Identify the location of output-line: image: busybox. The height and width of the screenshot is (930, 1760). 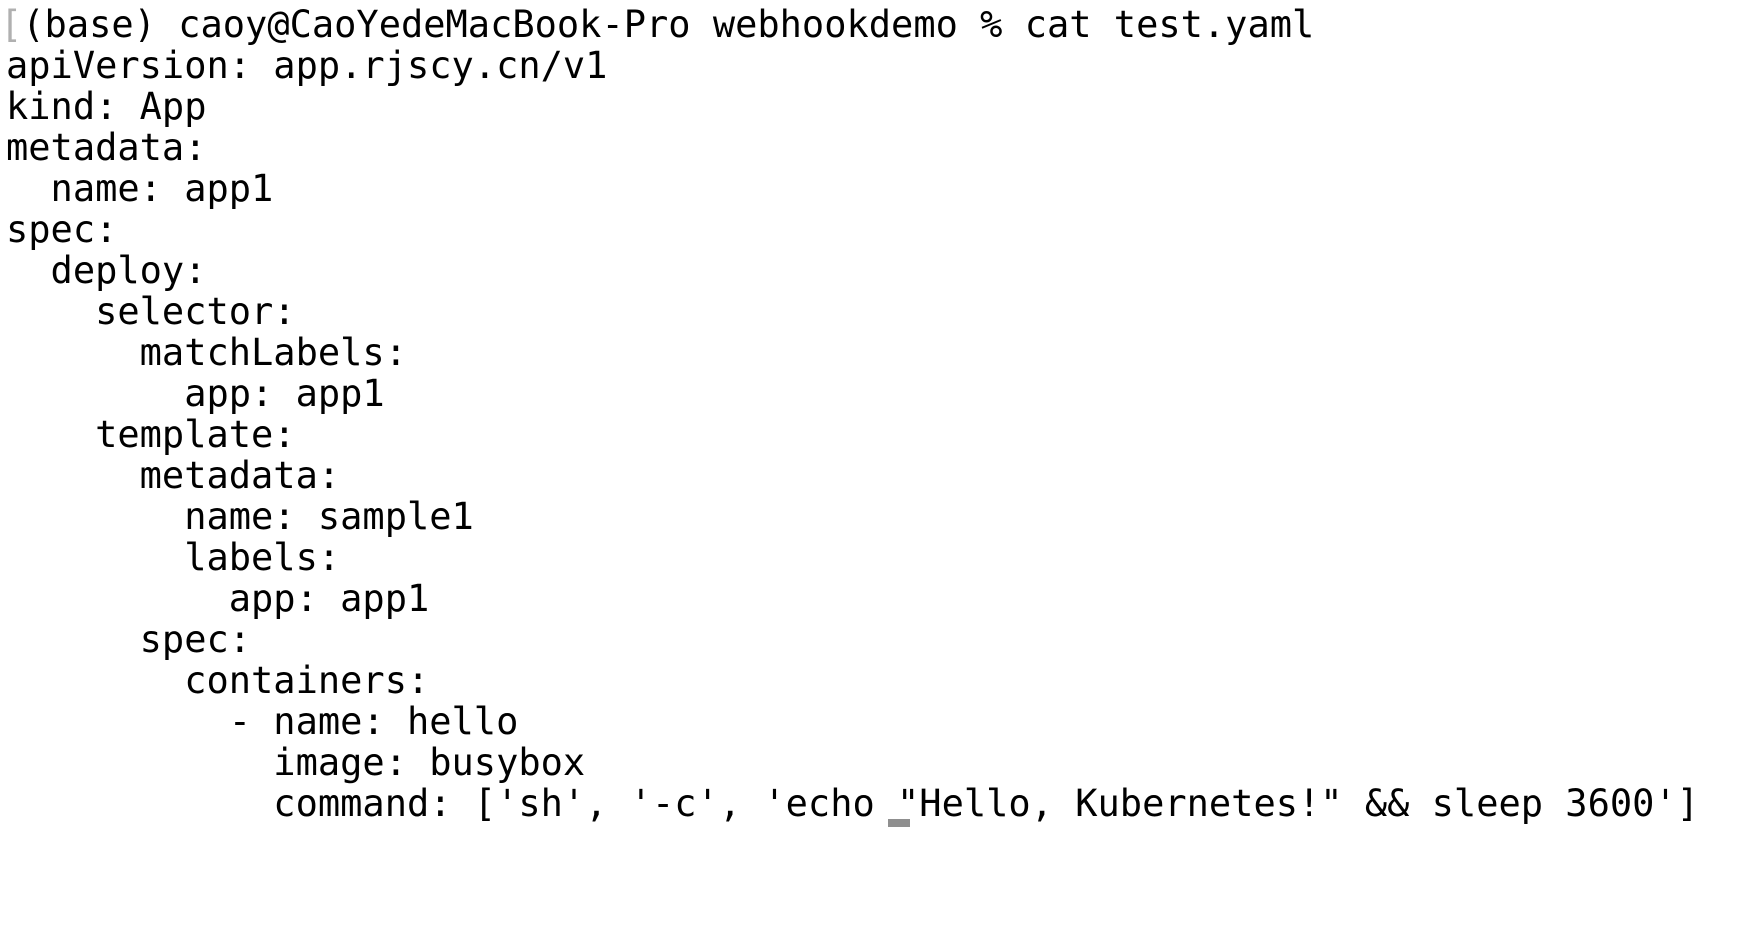
(296, 762).